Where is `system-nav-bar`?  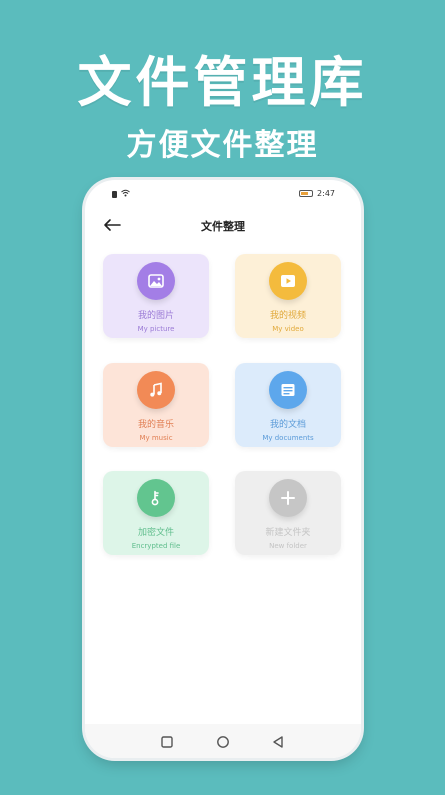 system-nav-bar is located at coordinates (223, 741).